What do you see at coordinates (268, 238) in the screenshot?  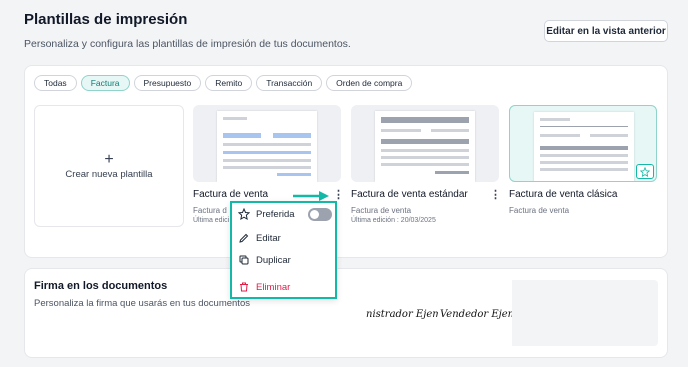 I see `menu-item-label: Editar` at bounding box center [268, 238].